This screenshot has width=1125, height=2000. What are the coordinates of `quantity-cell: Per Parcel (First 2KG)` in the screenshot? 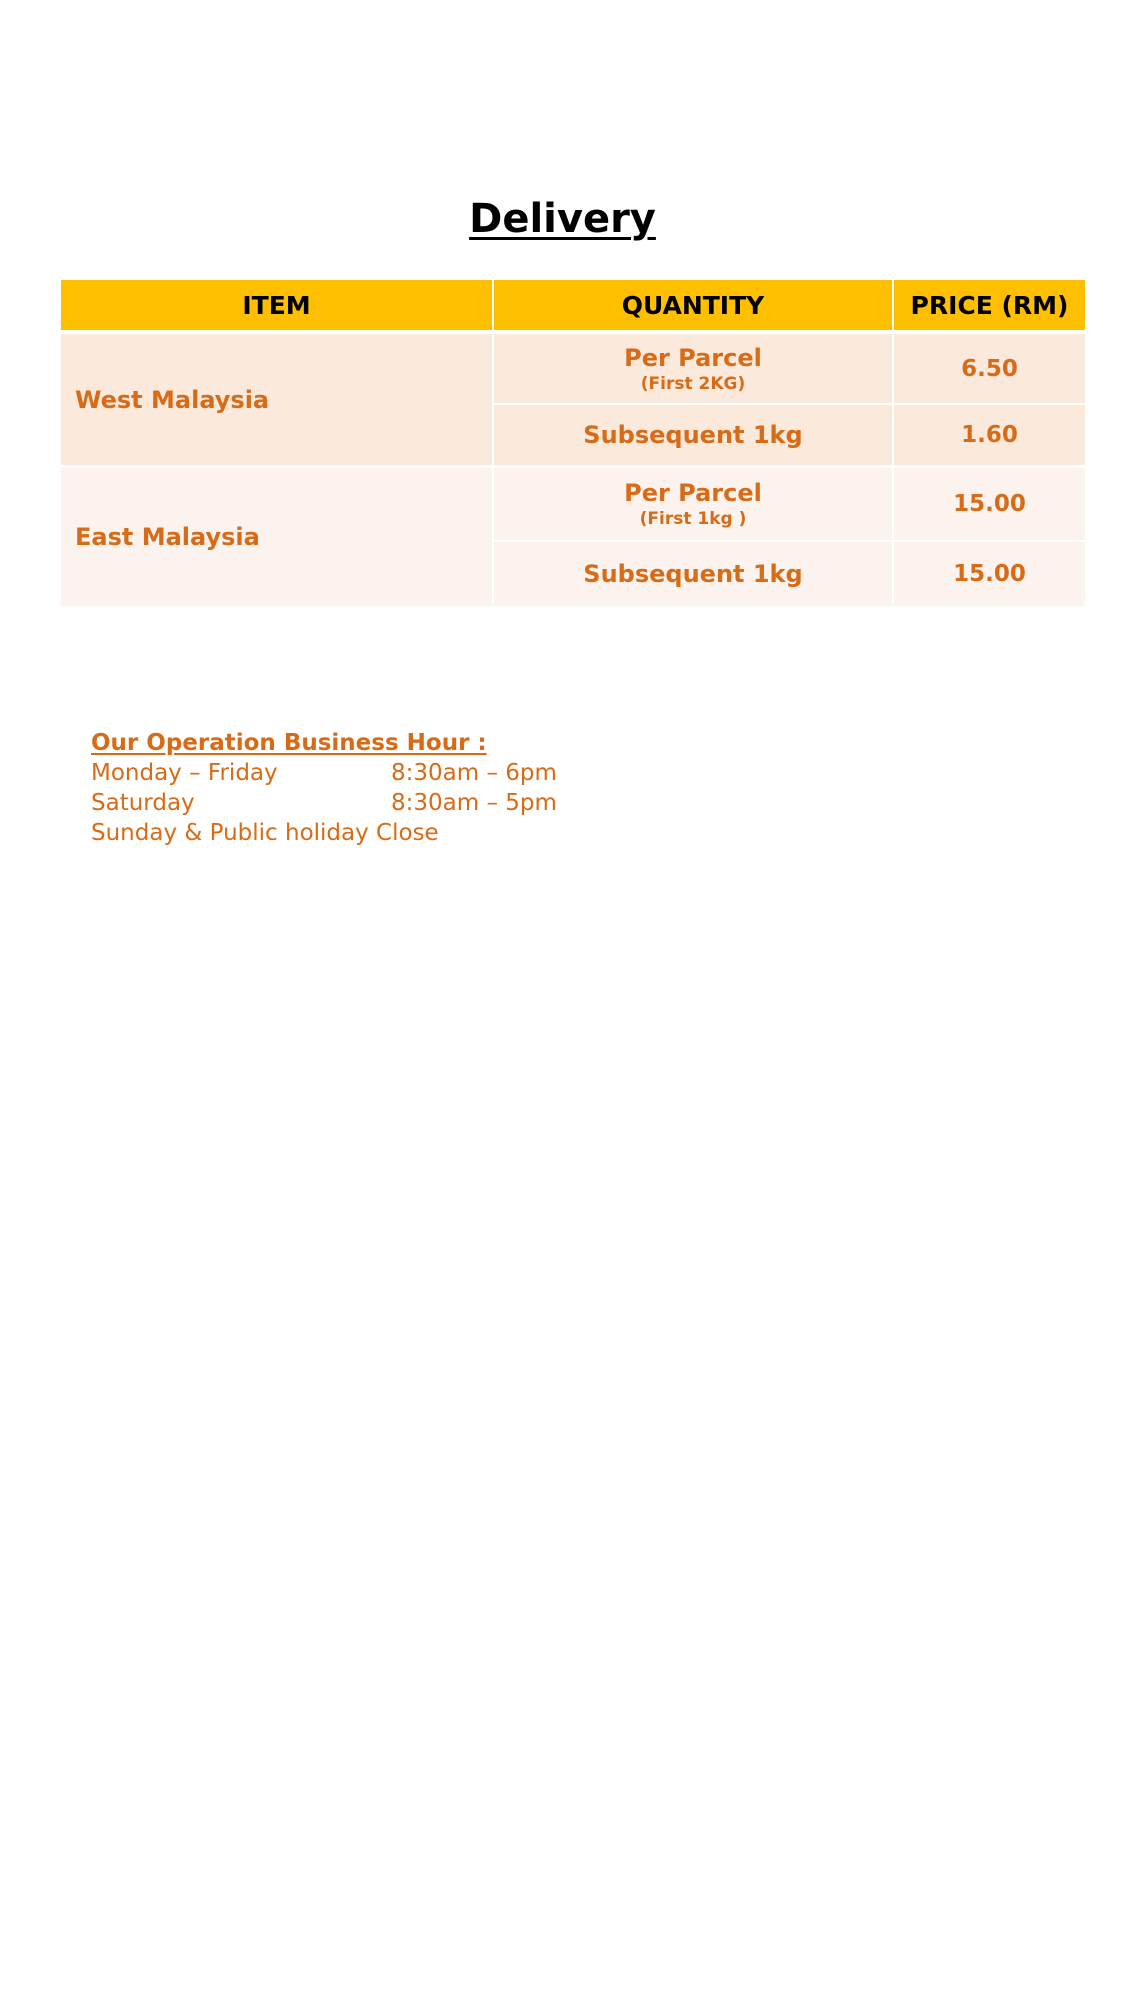 It's located at (693, 368).